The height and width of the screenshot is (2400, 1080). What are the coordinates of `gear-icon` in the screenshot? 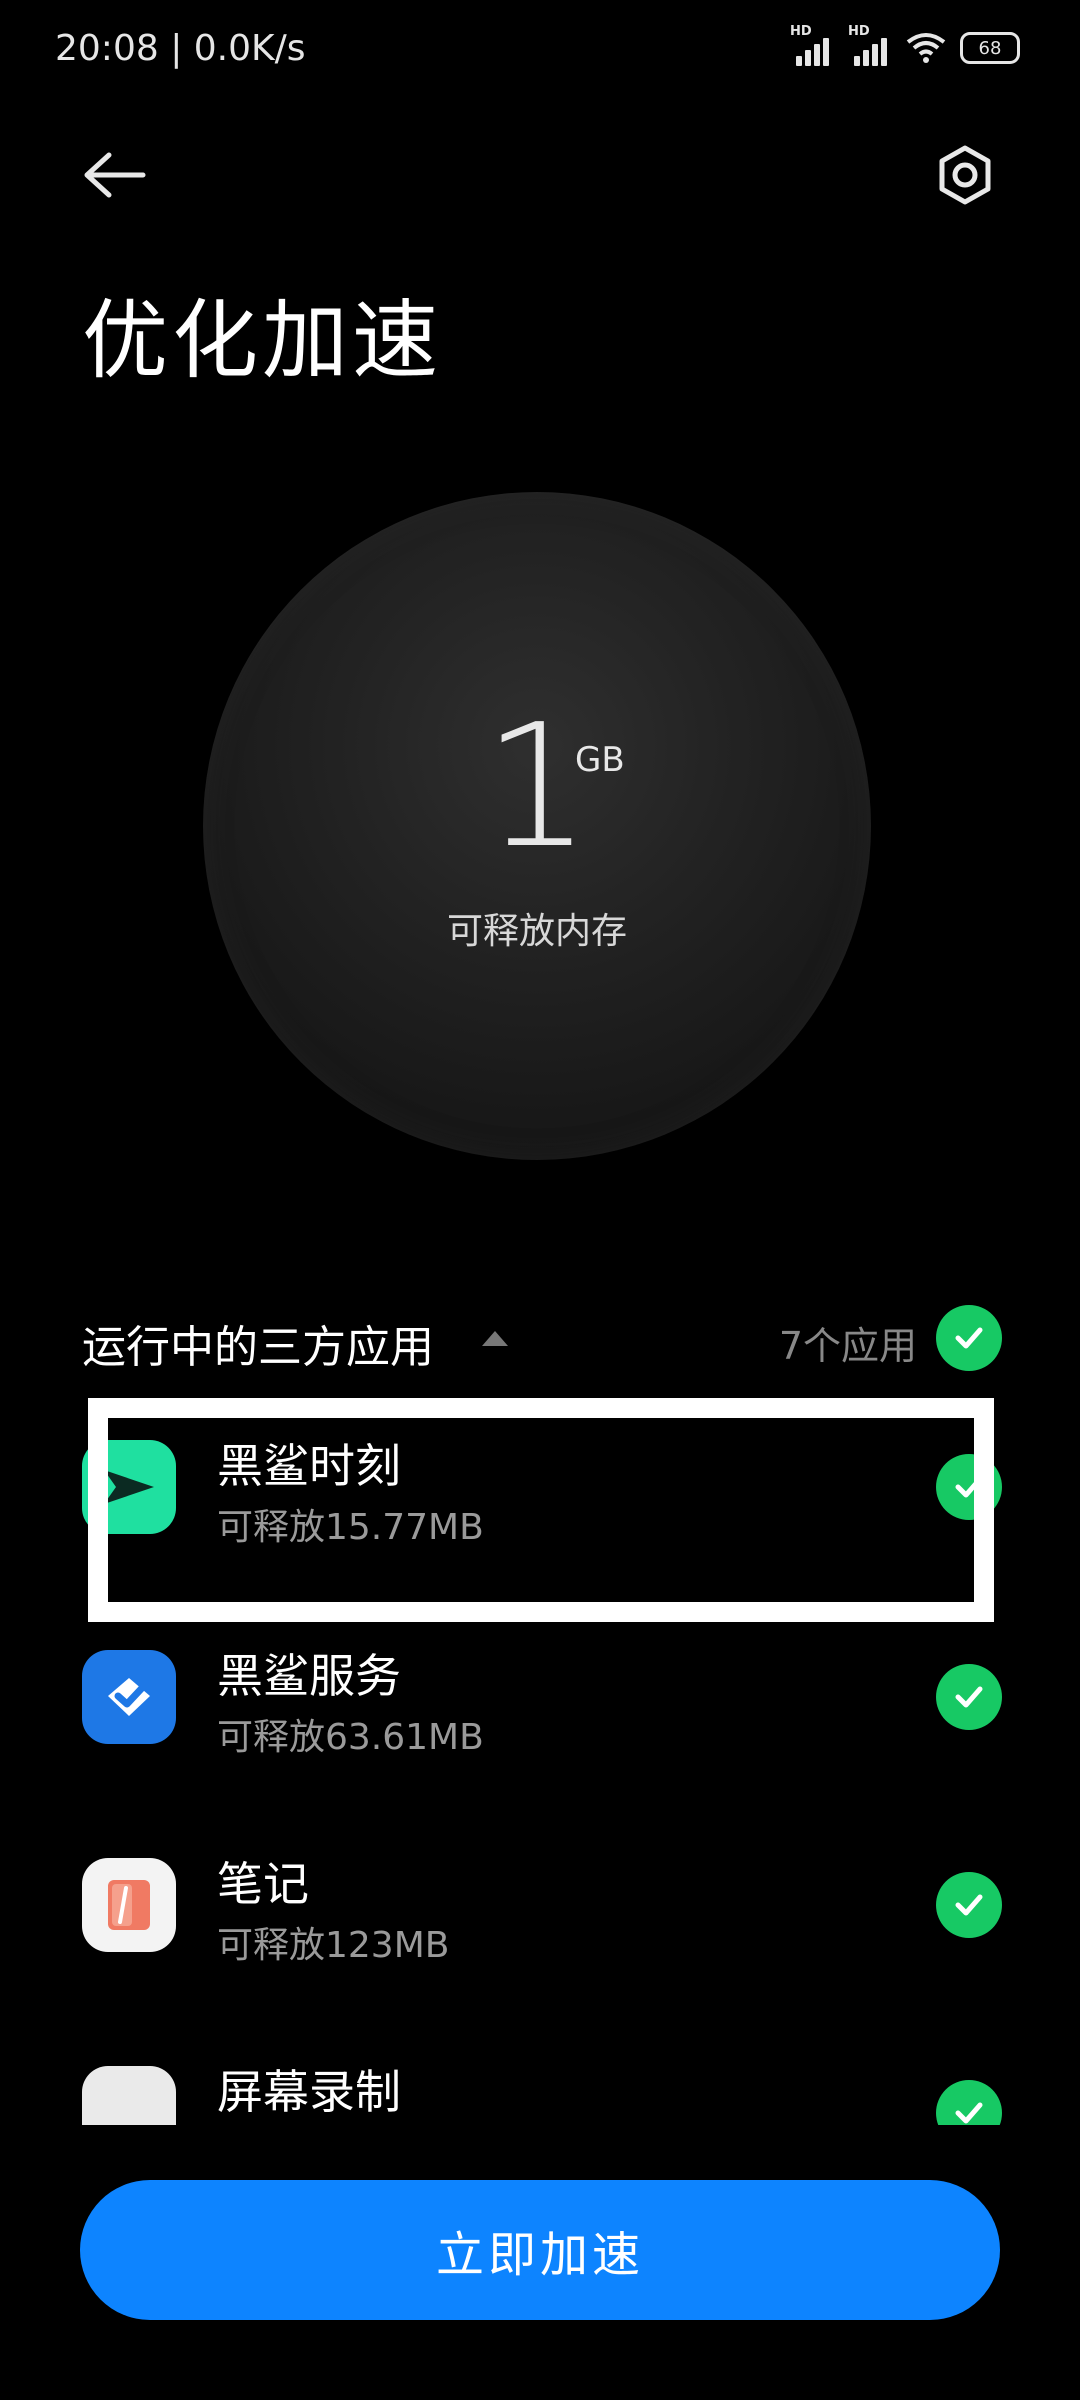 It's located at (965, 175).